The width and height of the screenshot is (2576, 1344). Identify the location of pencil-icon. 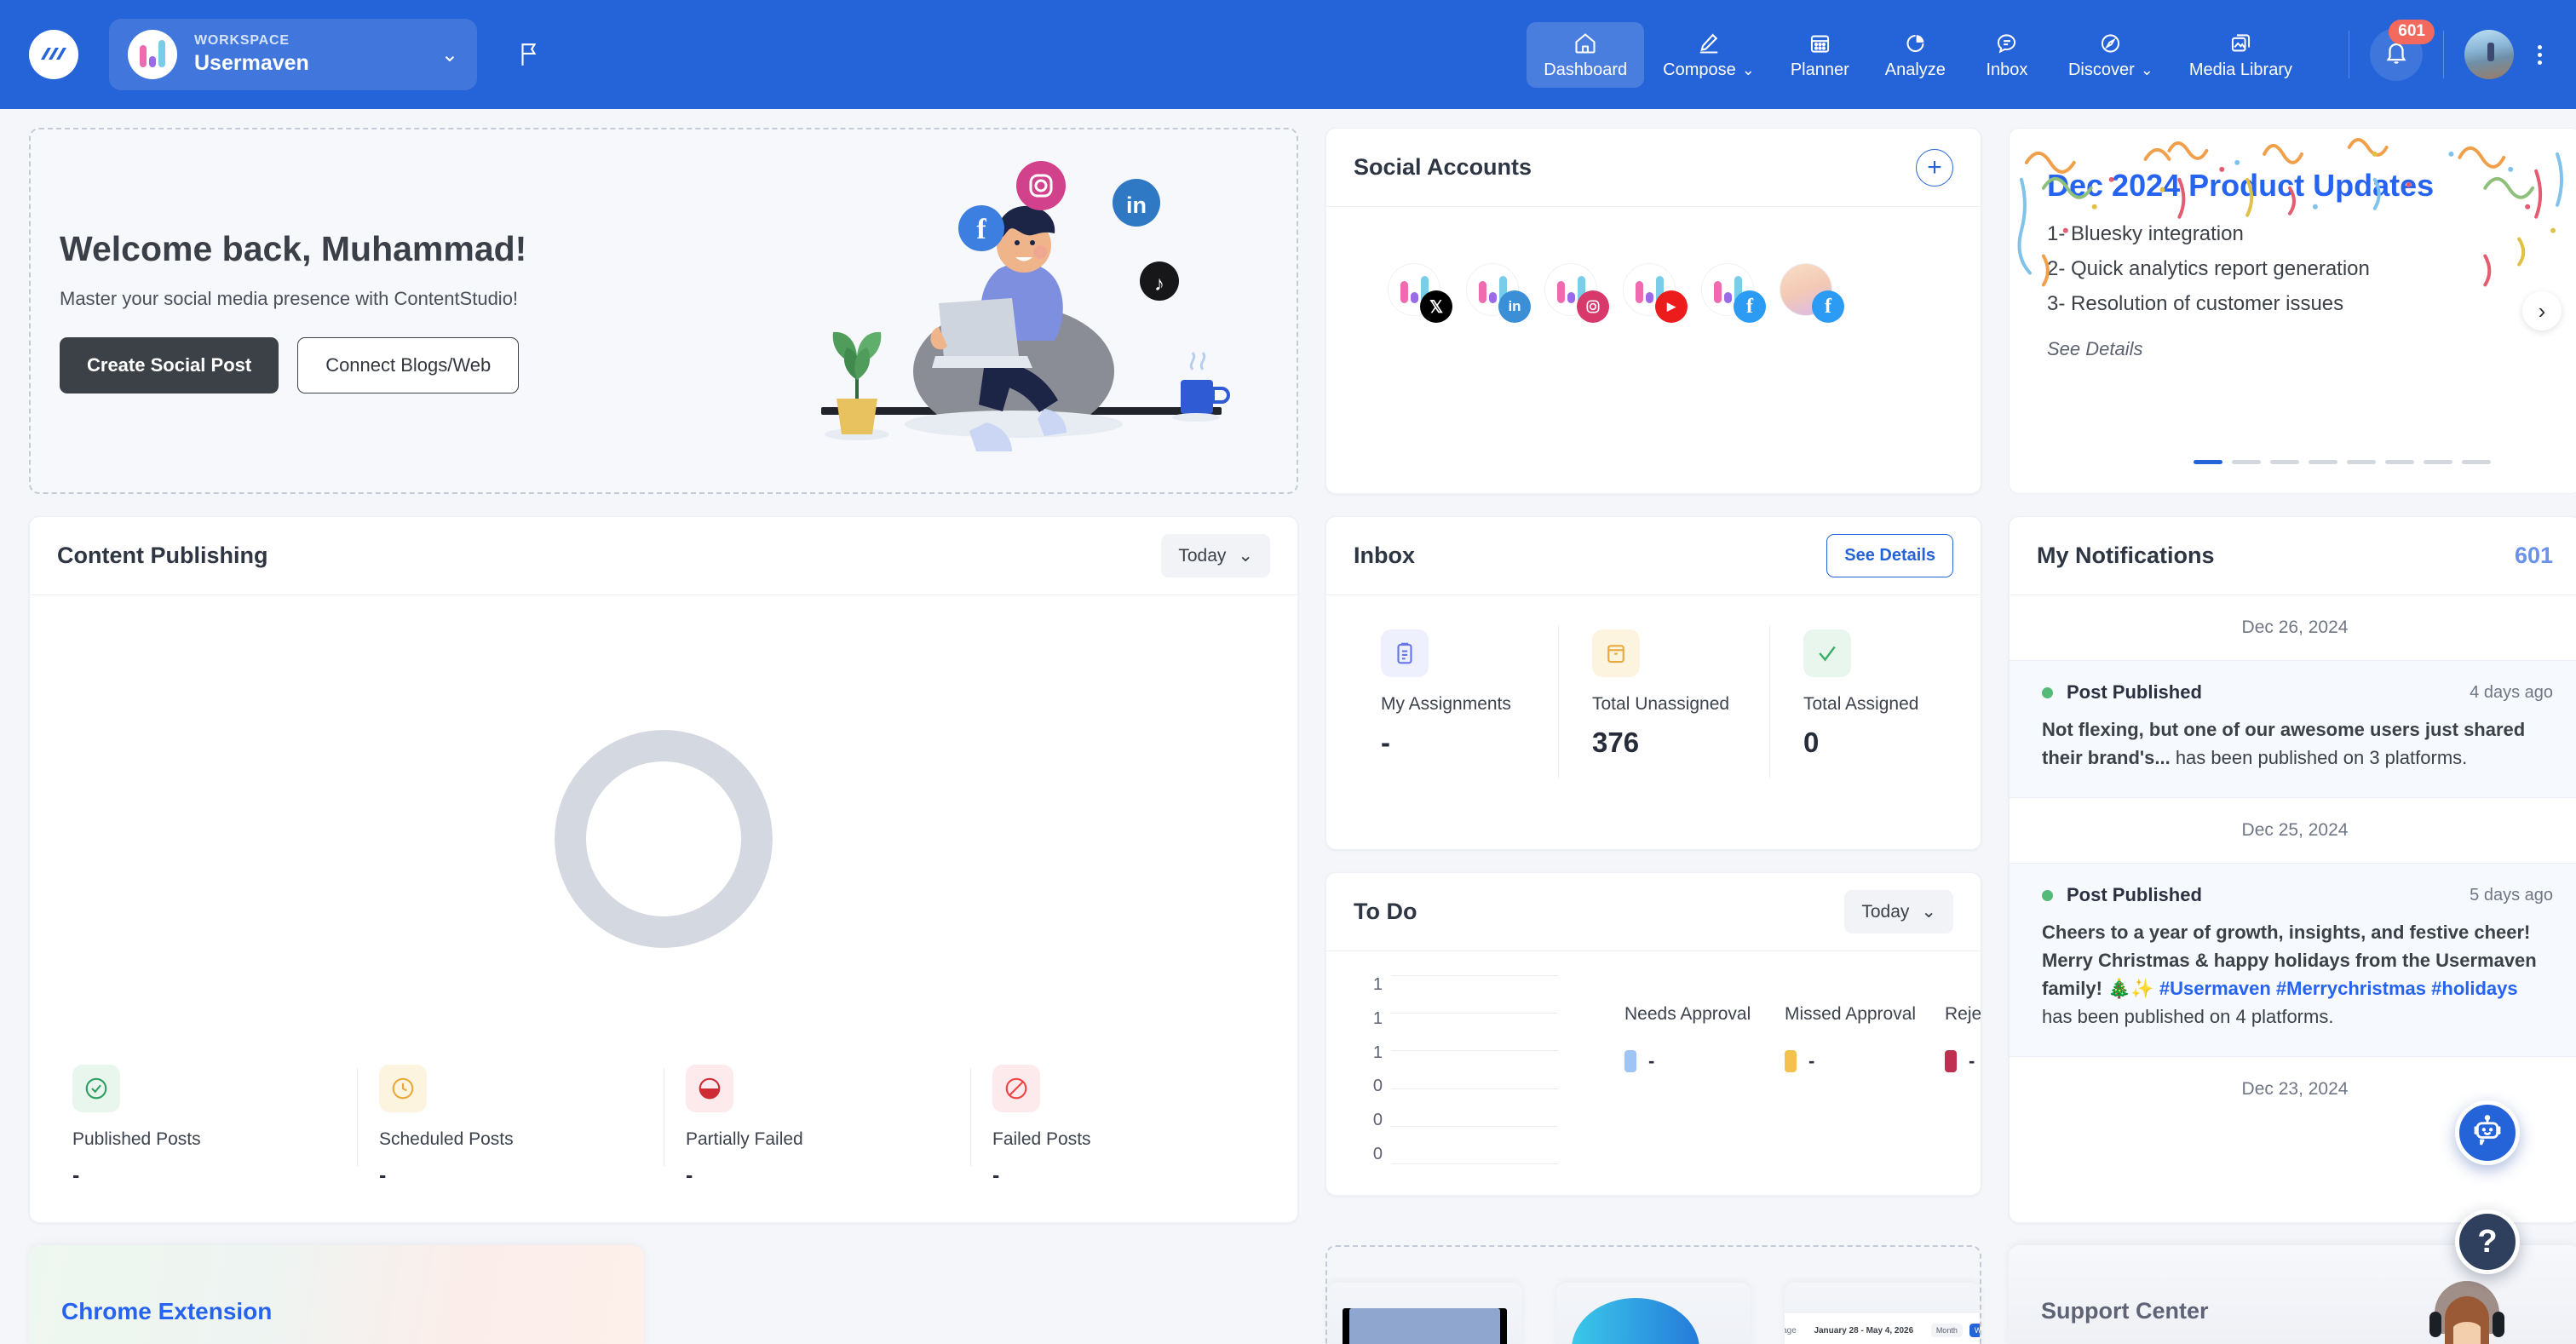
(1709, 43).